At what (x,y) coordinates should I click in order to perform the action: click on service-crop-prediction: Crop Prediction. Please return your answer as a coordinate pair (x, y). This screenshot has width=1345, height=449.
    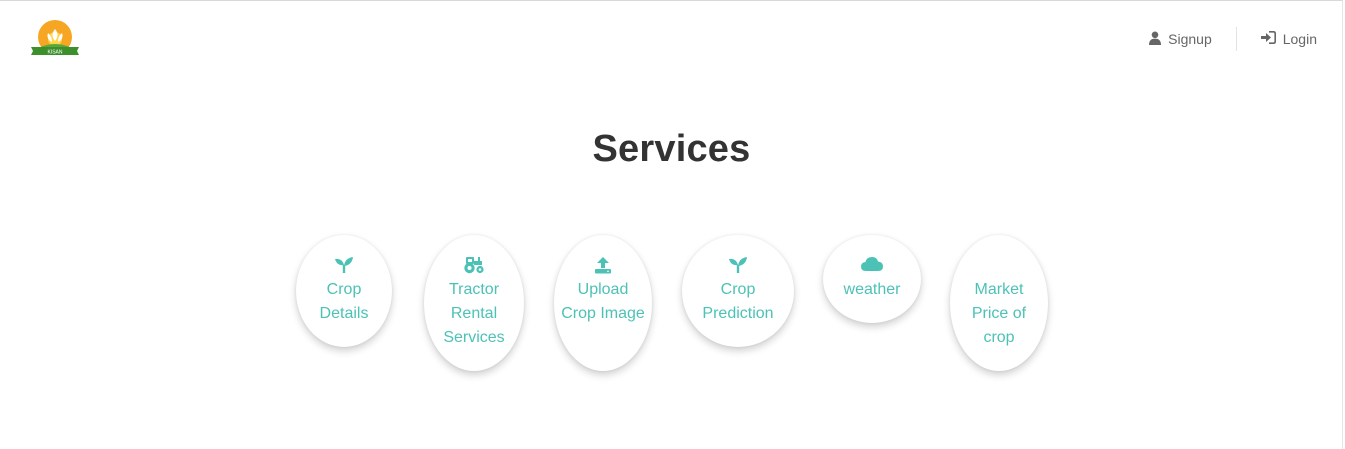
    Looking at the image, I should click on (738, 291).